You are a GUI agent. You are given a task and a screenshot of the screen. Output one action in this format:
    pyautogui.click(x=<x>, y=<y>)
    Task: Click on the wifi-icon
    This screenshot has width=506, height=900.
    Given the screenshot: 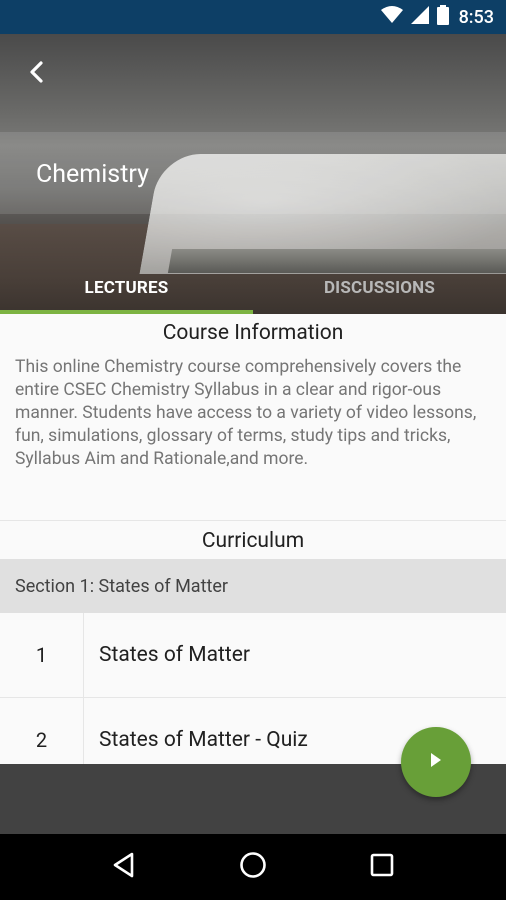 What is the action you would take?
    pyautogui.click(x=391, y=17)
    